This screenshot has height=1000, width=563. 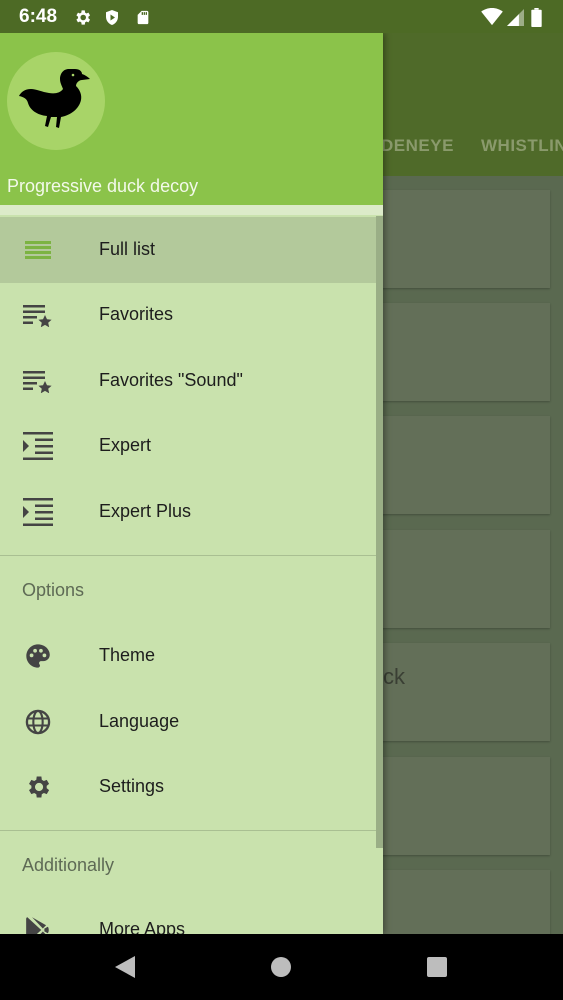 What do you see at coordinates (38, 925) in the screenshot?
I see `play-store-icon` at bounding box center [38, 925].